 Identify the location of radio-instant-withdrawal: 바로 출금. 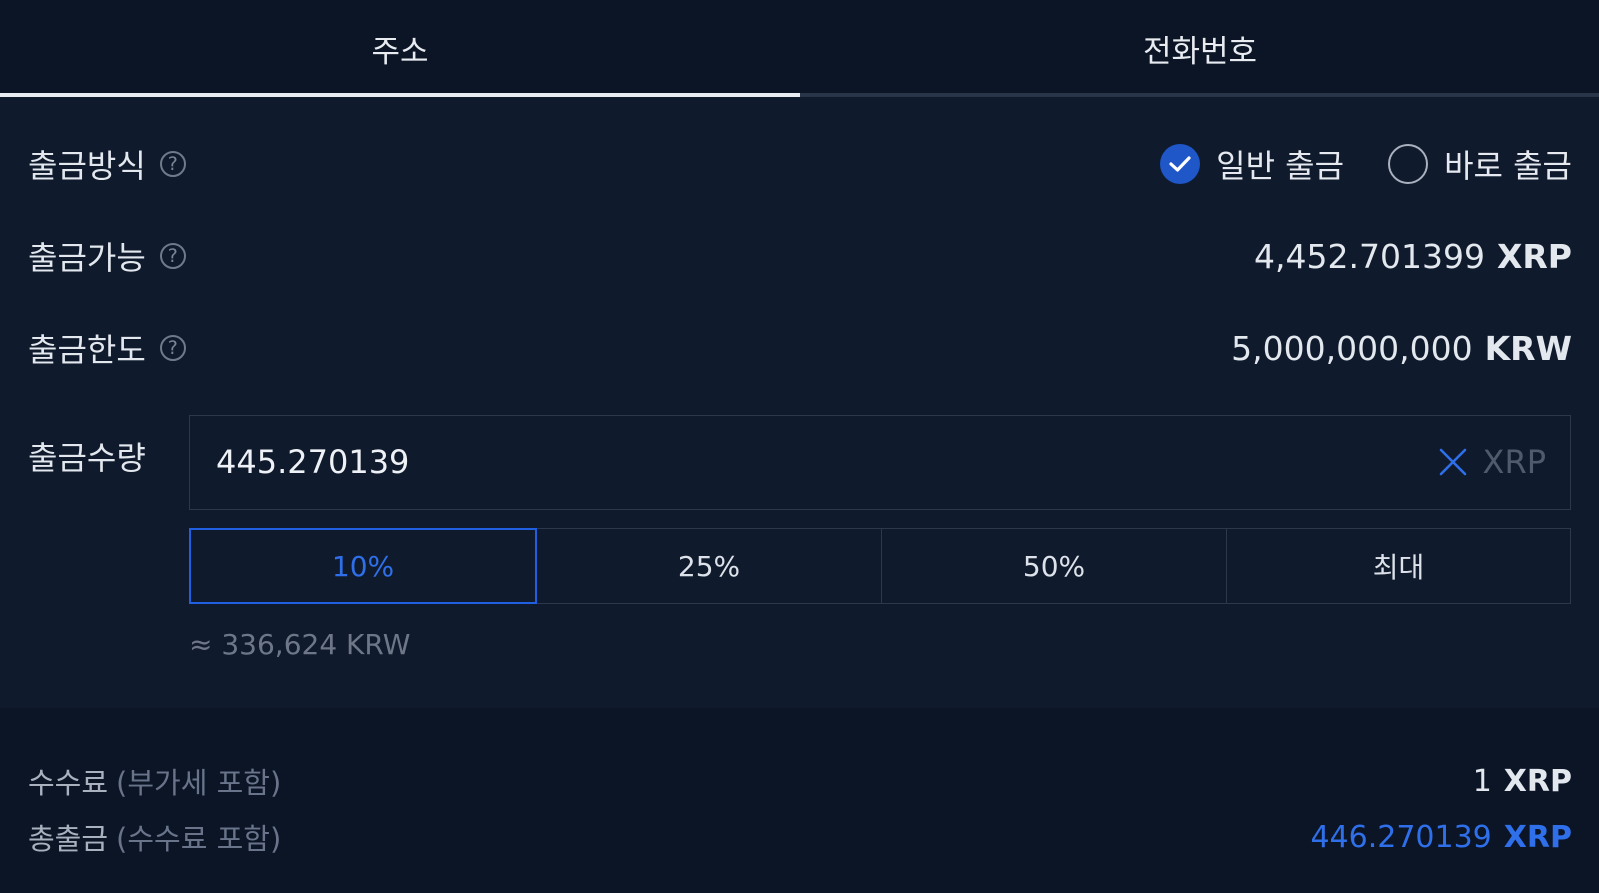
(1480, 164).